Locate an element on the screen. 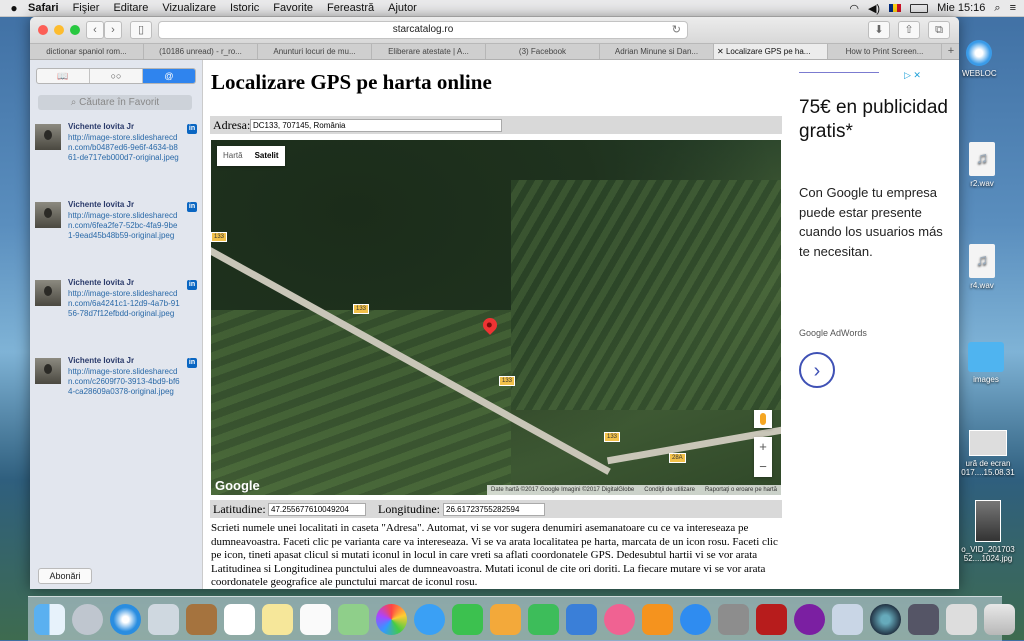 The image size is (1024, 641). menu-bookmarks: Favorite is located at coordinates (293, 8).